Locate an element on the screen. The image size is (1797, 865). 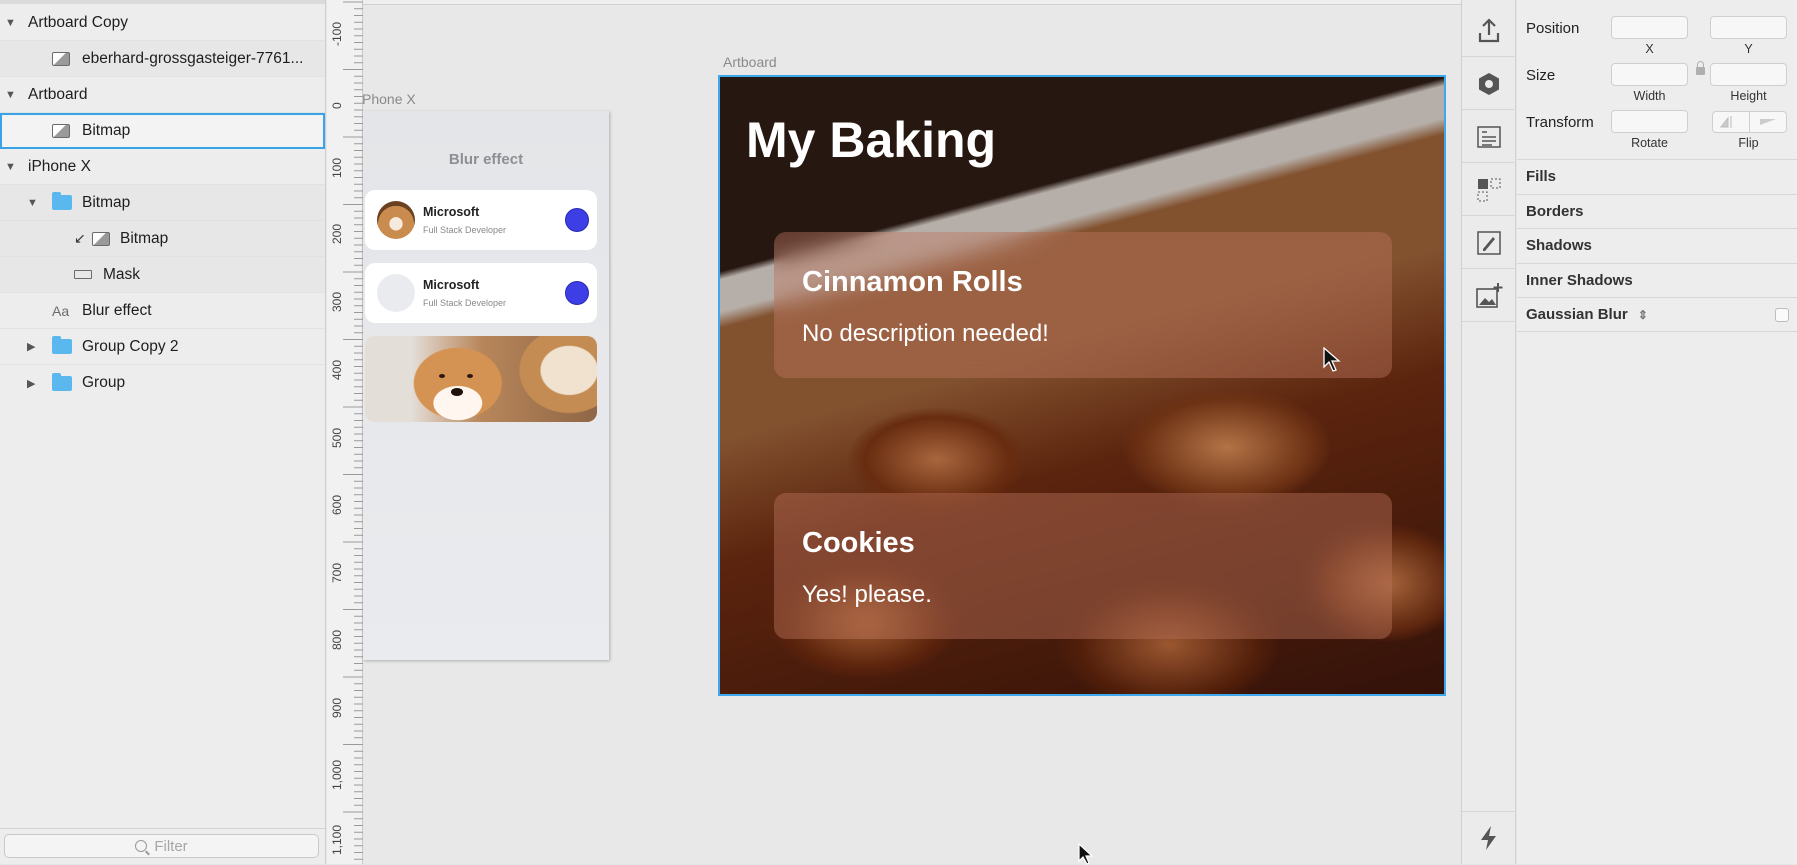
search-icon is located at coordinates (141, 846).